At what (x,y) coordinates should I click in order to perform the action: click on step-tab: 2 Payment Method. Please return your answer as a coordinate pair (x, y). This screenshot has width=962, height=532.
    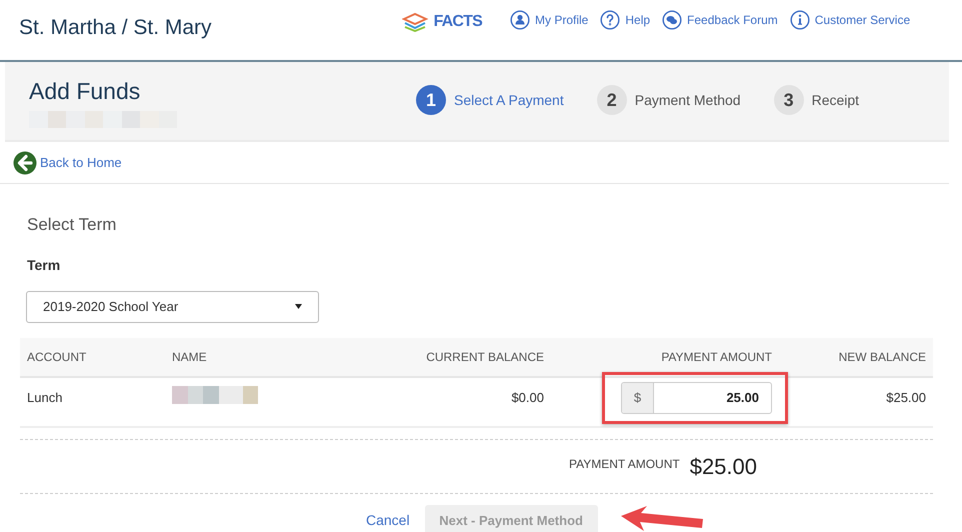
    Looking at the image, I should click on (668, 100).